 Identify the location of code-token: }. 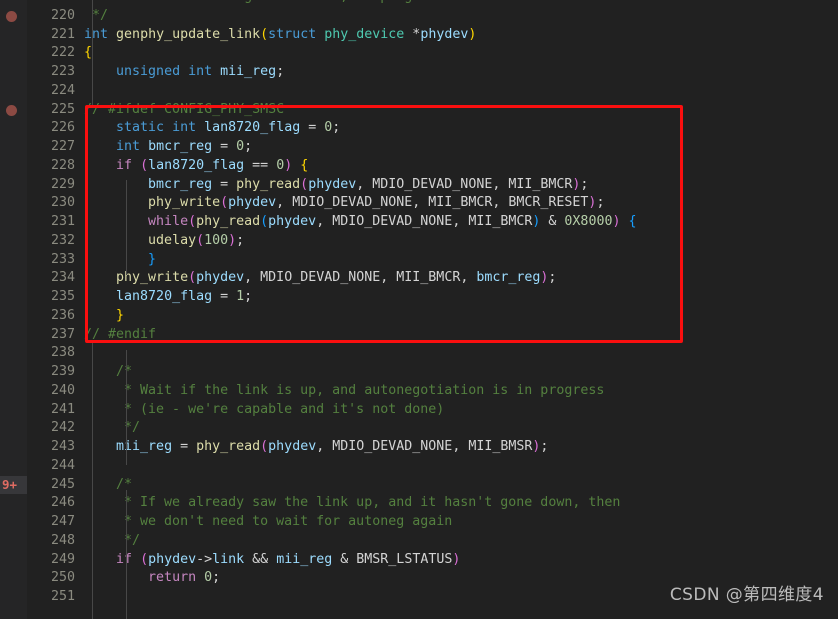
(152, 259).